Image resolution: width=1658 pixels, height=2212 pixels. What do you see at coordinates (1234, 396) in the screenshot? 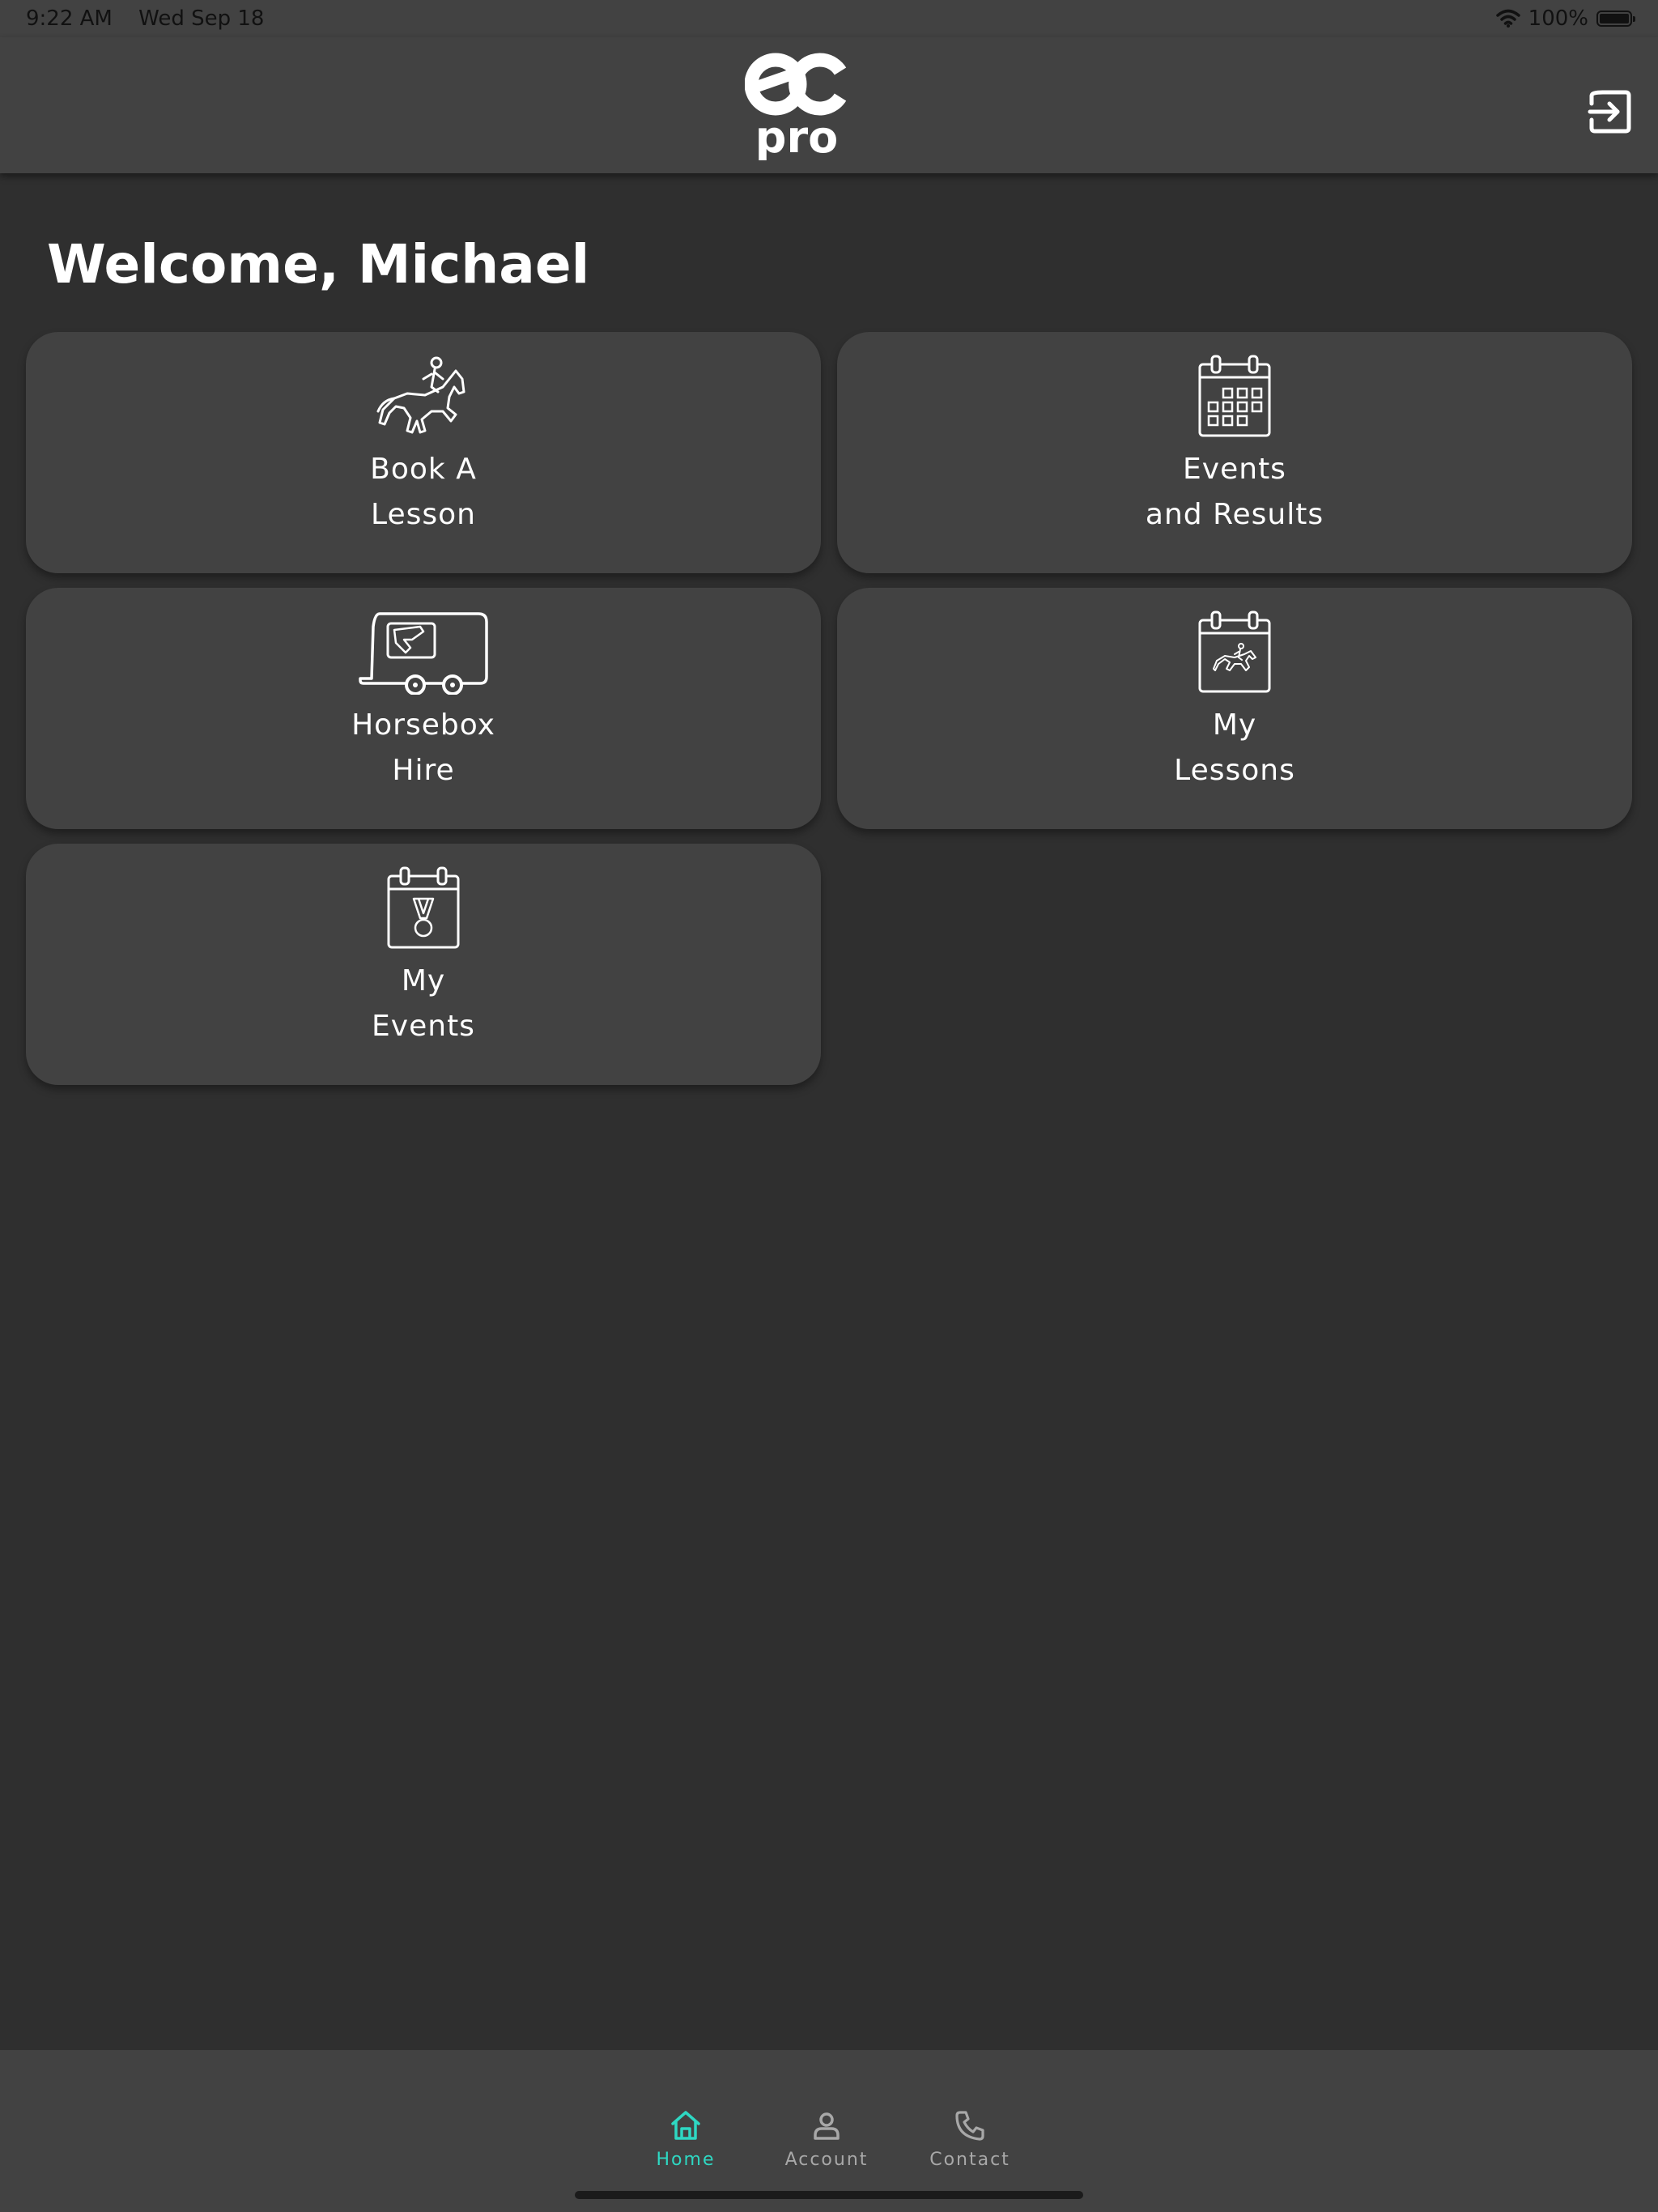
I see `calendar-icon` at bounding box center [1234, 396].